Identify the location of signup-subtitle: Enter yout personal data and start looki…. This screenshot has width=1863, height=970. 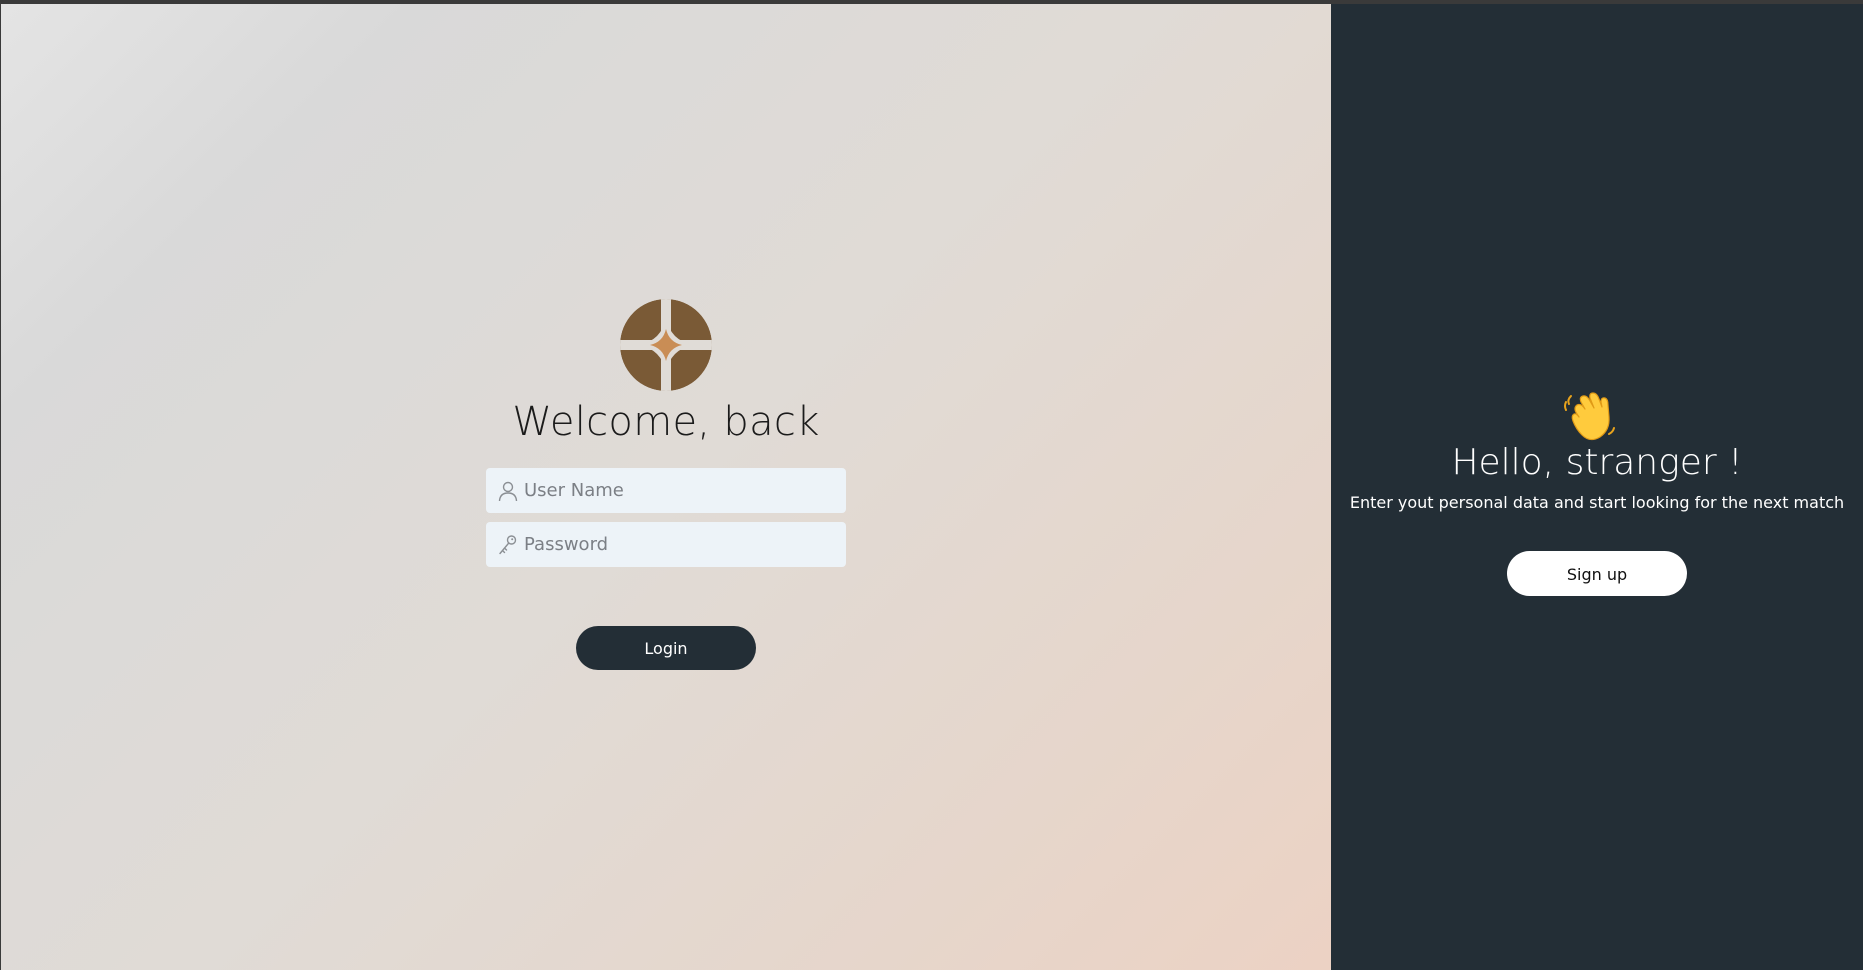
(1597, 502).